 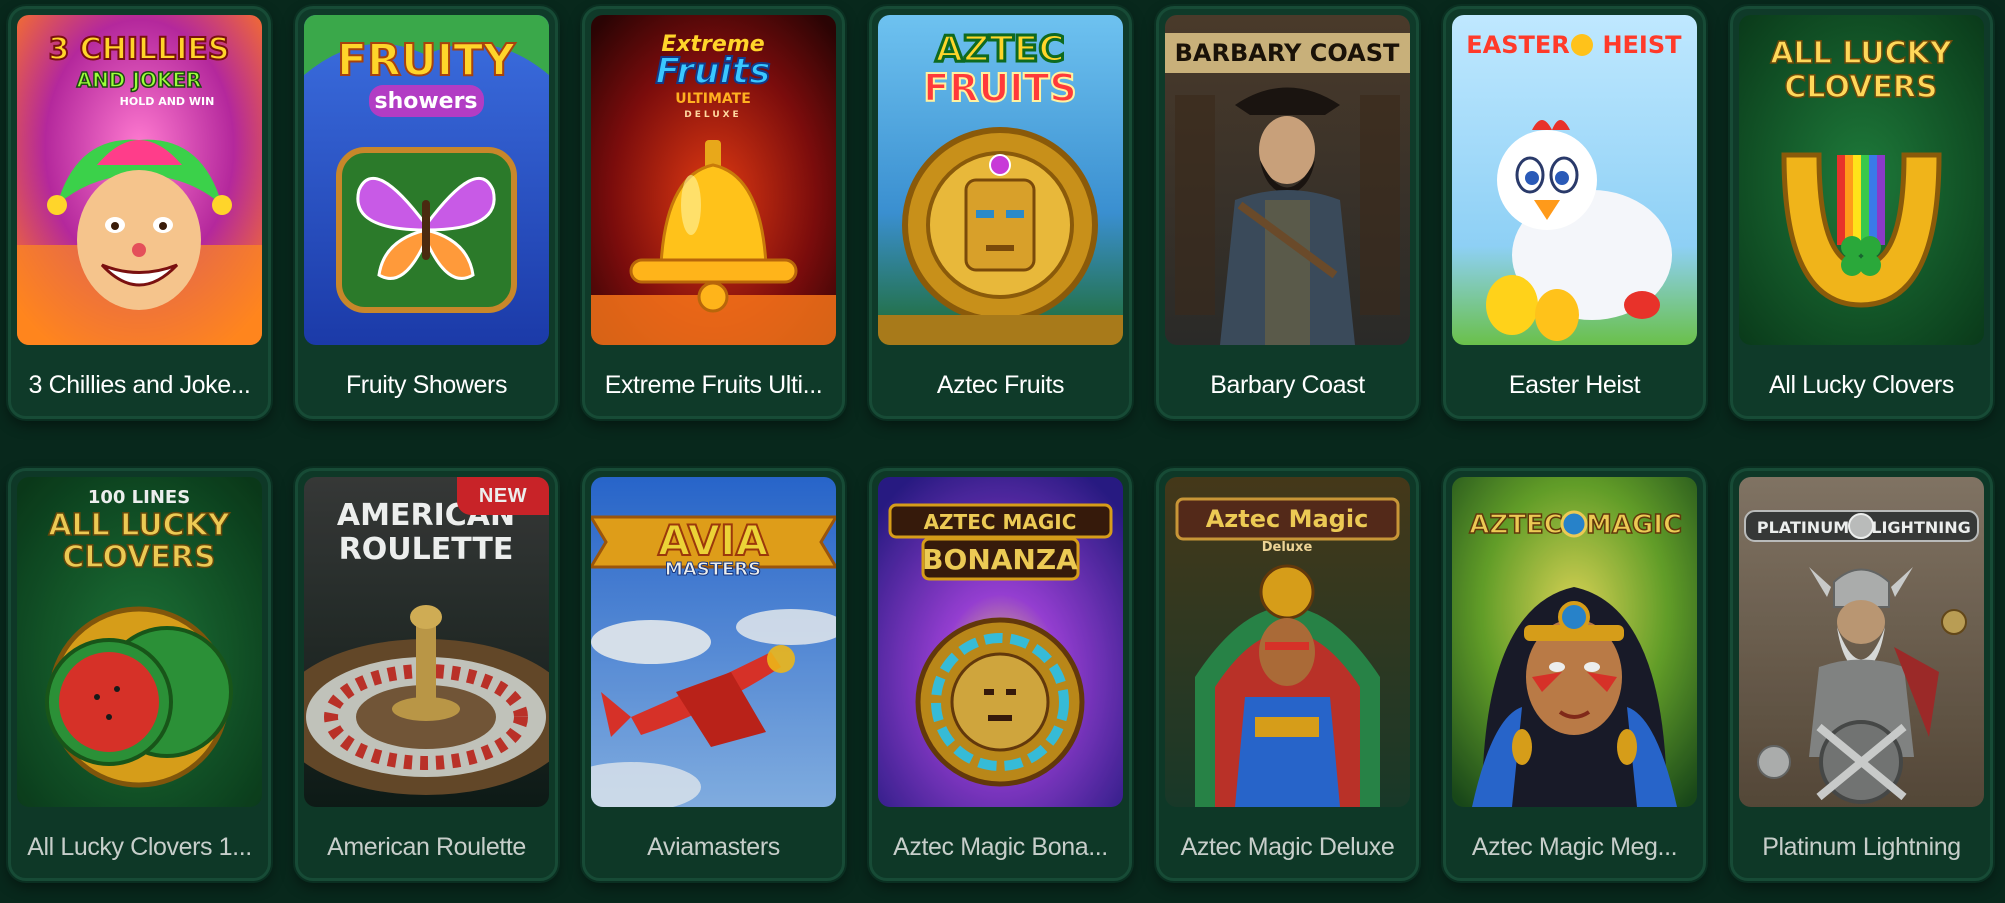 What do you see at coordinates (1574, 180) in the screenshot?
I see `game-thumbnail: EASTER HEIST` at bounding box center [1574, 180].